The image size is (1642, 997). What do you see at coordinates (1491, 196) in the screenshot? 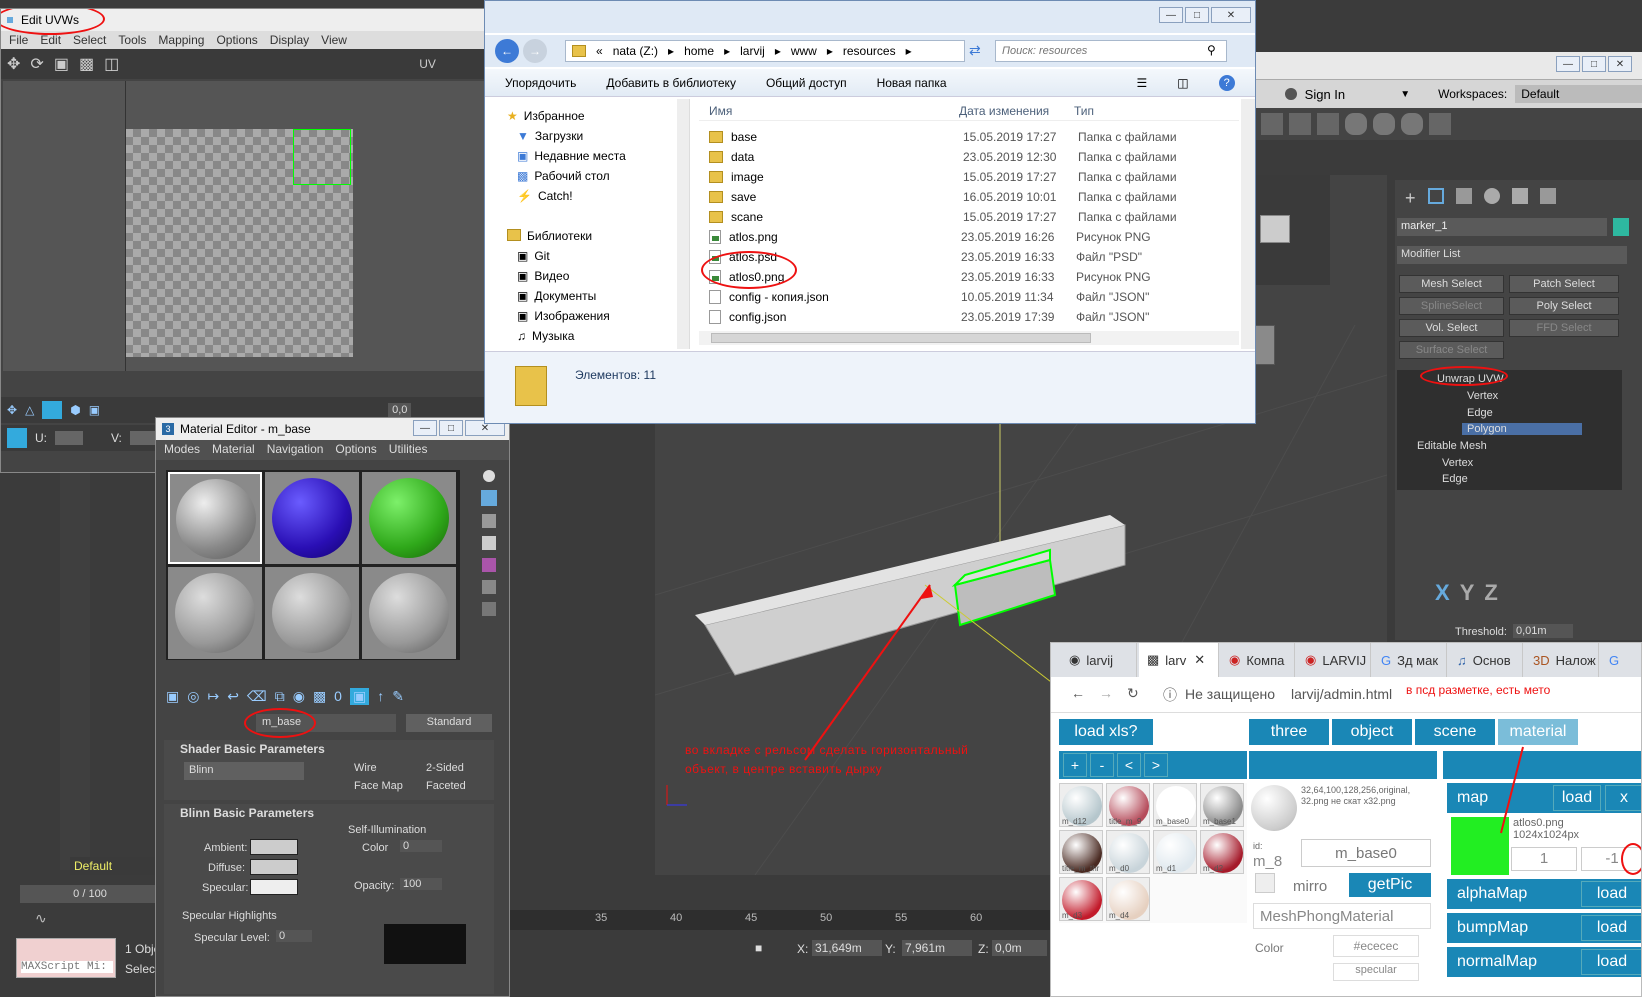
I see `motion-icon` at bounding box center [1491, 196].